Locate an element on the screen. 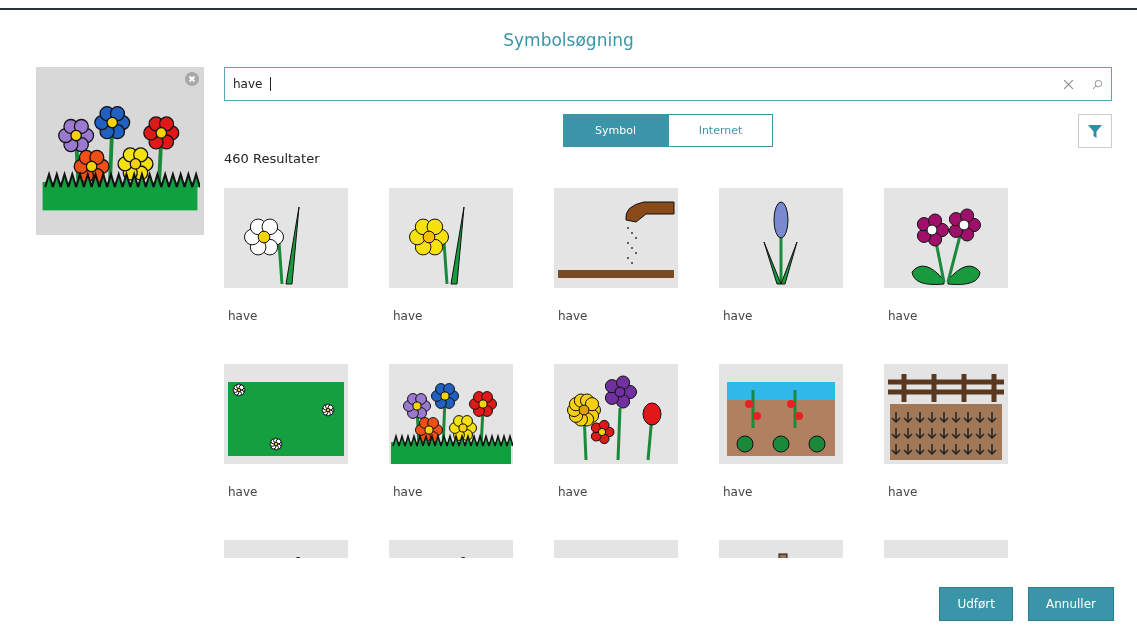  search-field: have is located at coordinates (668, 84).